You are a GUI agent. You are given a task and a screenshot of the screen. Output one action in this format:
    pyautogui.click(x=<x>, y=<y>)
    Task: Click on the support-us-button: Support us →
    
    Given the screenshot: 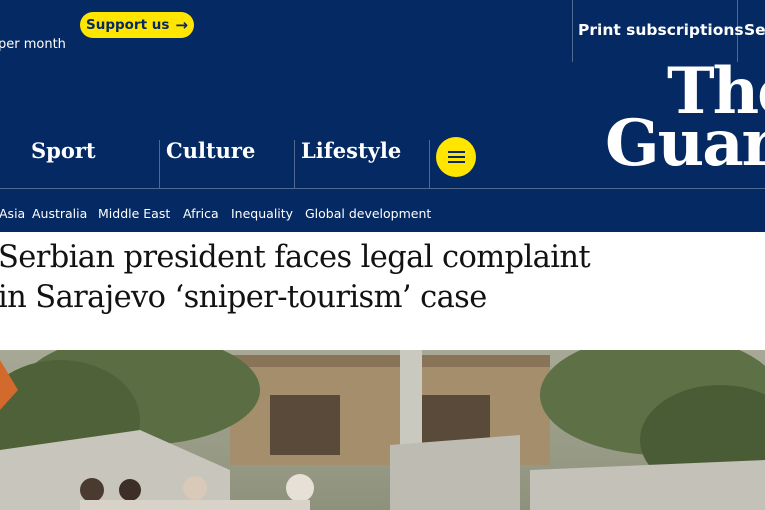 What is the action you would take?
    pyautogui.click(x=137, y=25)
    